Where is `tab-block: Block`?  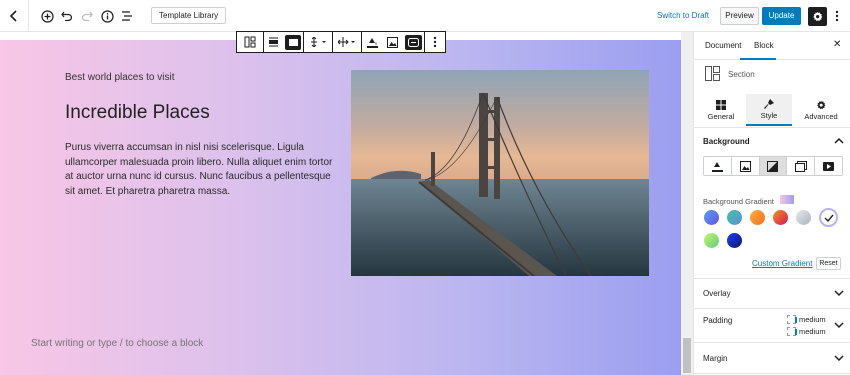
tab-block: Block is located at coordinates (764, 45).